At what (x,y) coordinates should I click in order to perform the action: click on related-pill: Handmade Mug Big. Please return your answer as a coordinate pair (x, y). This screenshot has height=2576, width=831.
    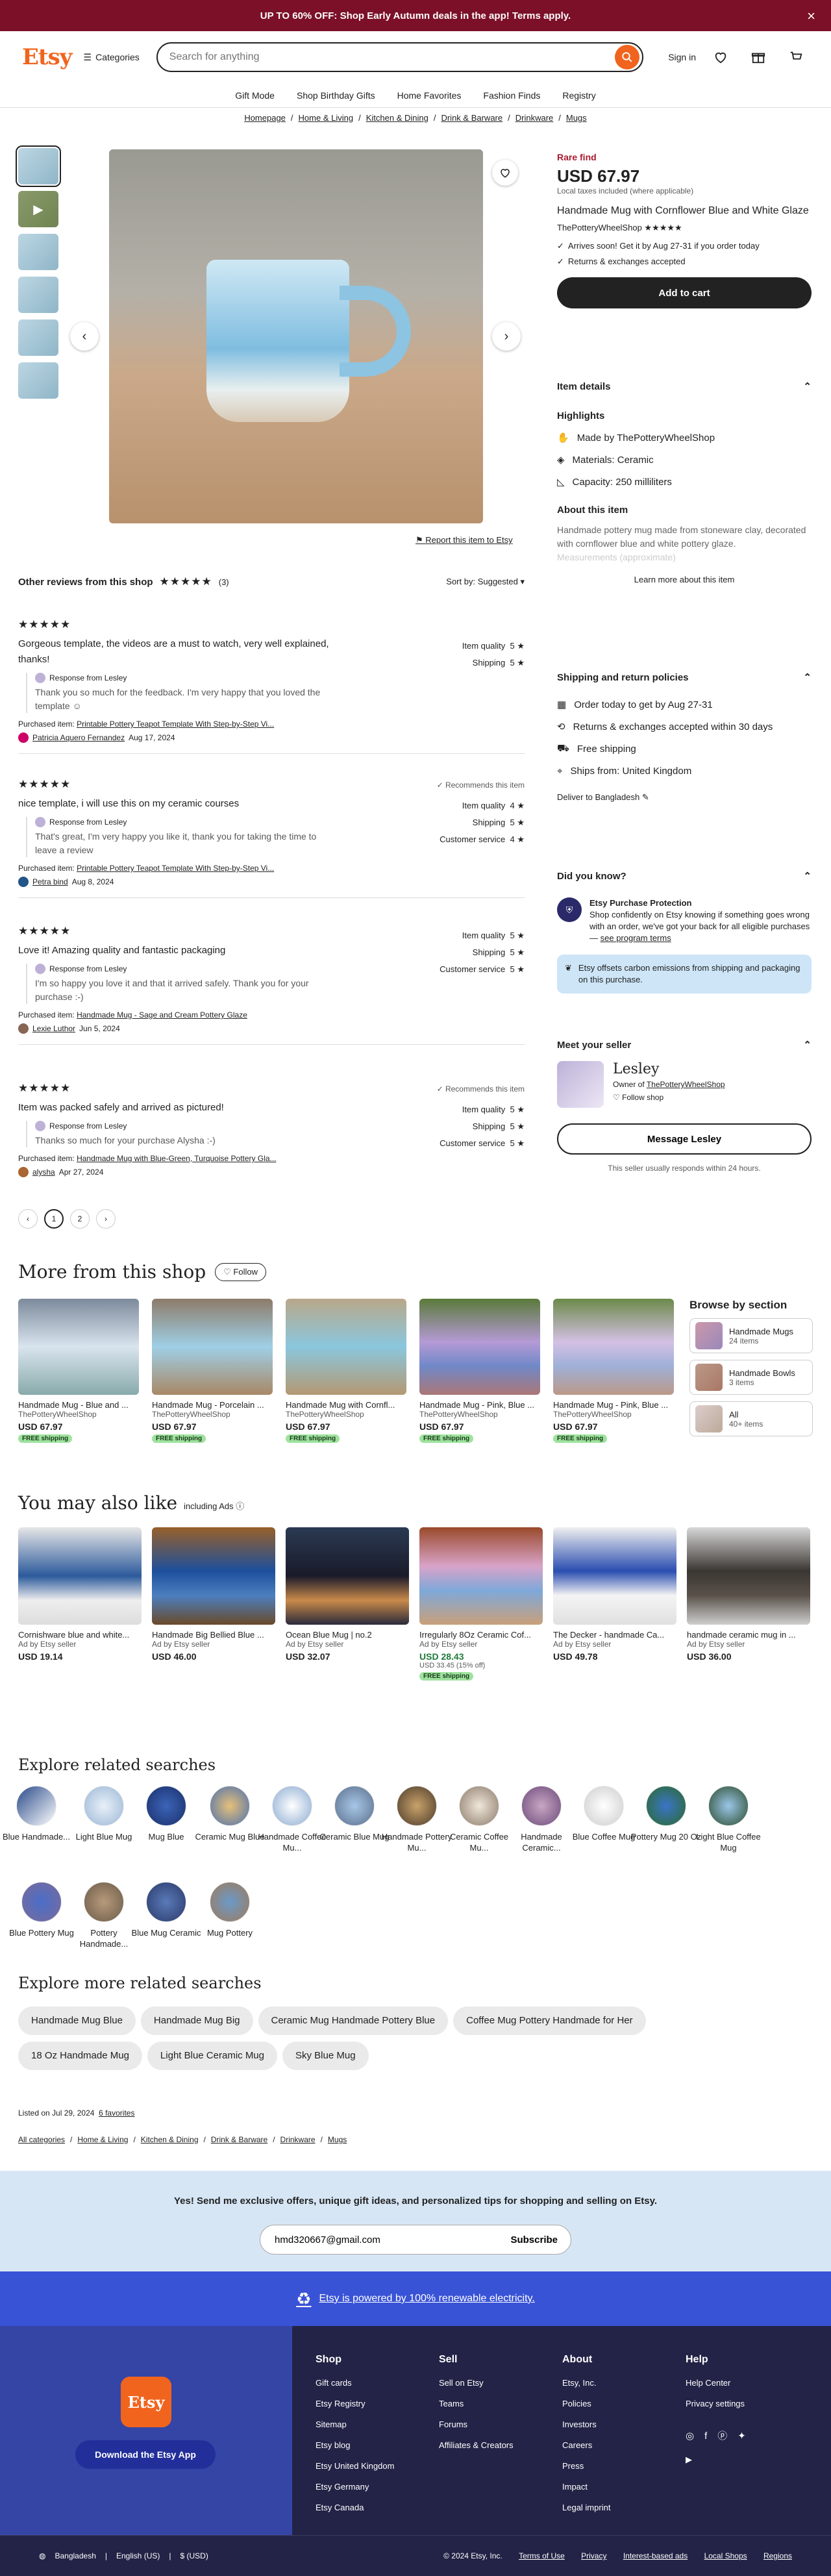
    Looking at the image, I should click on (196, 2021).